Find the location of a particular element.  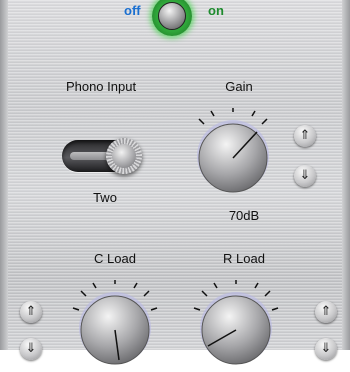

r-load-up-button: ⇑ is located at coordinates (326, 312).